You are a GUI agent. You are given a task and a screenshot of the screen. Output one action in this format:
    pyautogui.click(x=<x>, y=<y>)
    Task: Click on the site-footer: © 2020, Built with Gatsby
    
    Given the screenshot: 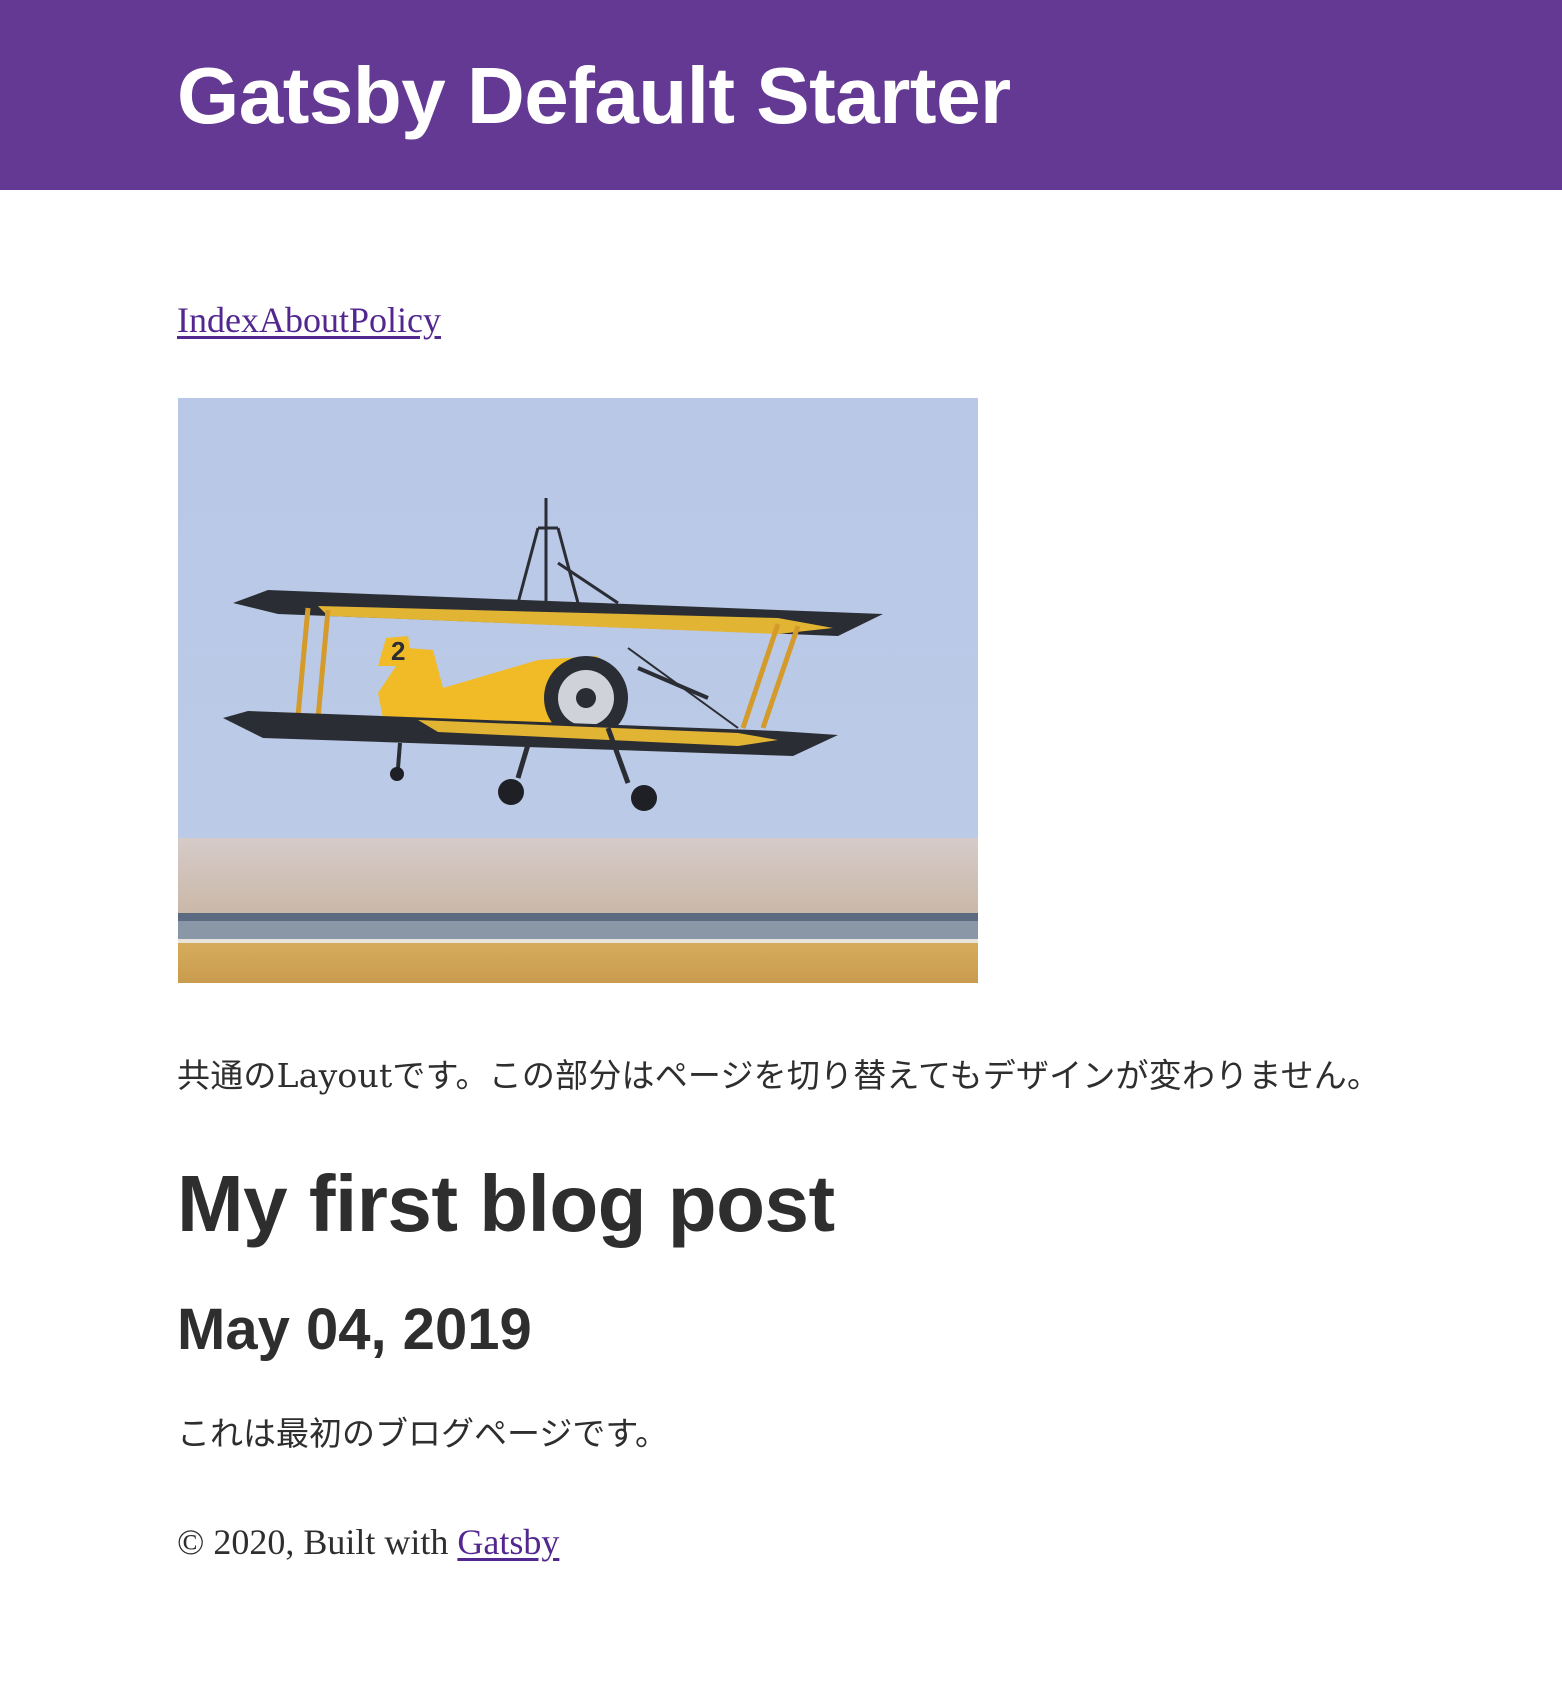 What is the action you would take?
    pyautogui.click(x=368, y=1542)
    